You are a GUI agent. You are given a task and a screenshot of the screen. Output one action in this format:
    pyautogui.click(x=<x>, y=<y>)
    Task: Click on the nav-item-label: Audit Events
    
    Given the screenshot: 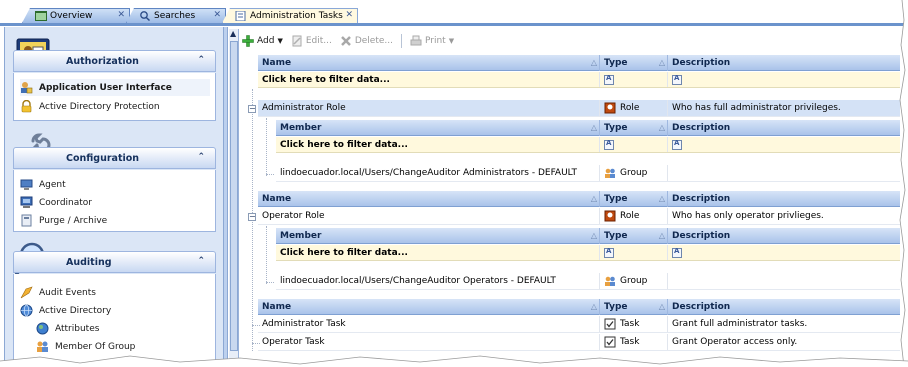 What is the action you would take?
    pyautogui.click(x=67, y=292)
    